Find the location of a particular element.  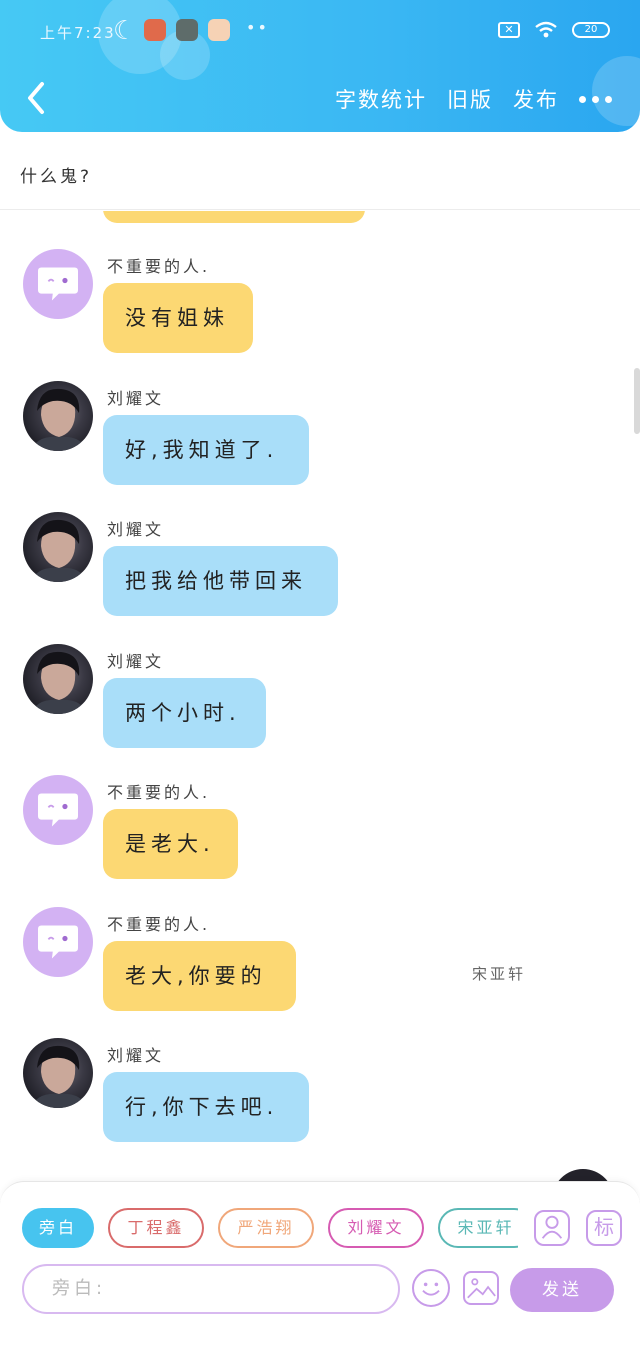

back-button is located at coordinates (37, 98).